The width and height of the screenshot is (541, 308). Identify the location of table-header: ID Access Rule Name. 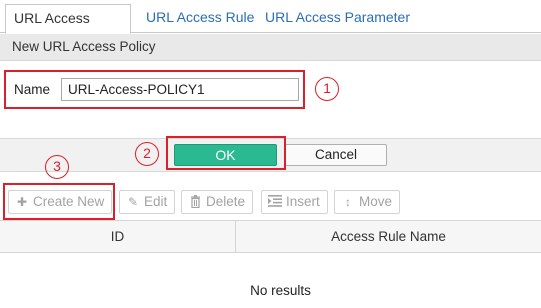
(270, 236).